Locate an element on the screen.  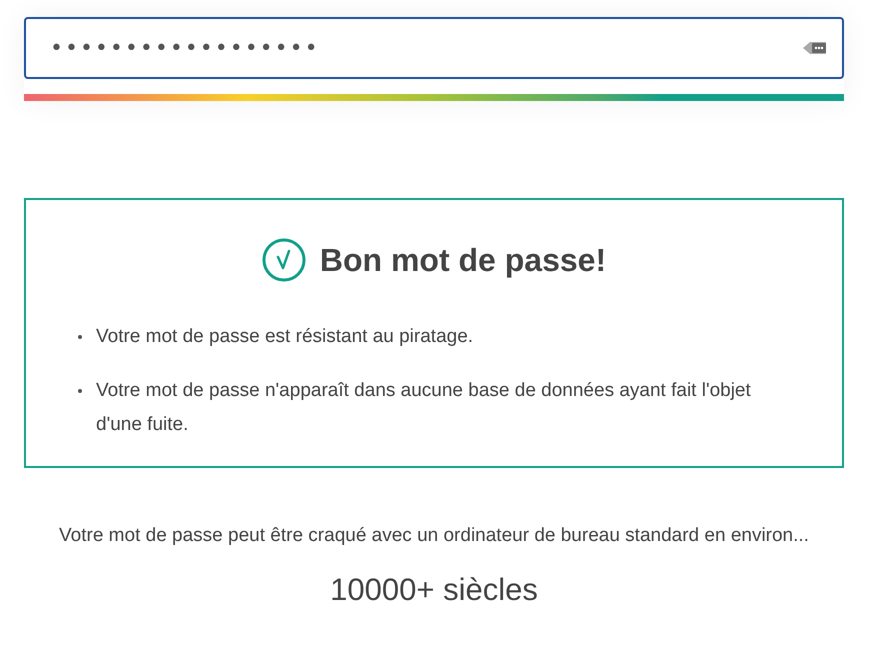
reveal-password-icon is located at coordinates (815, 48).